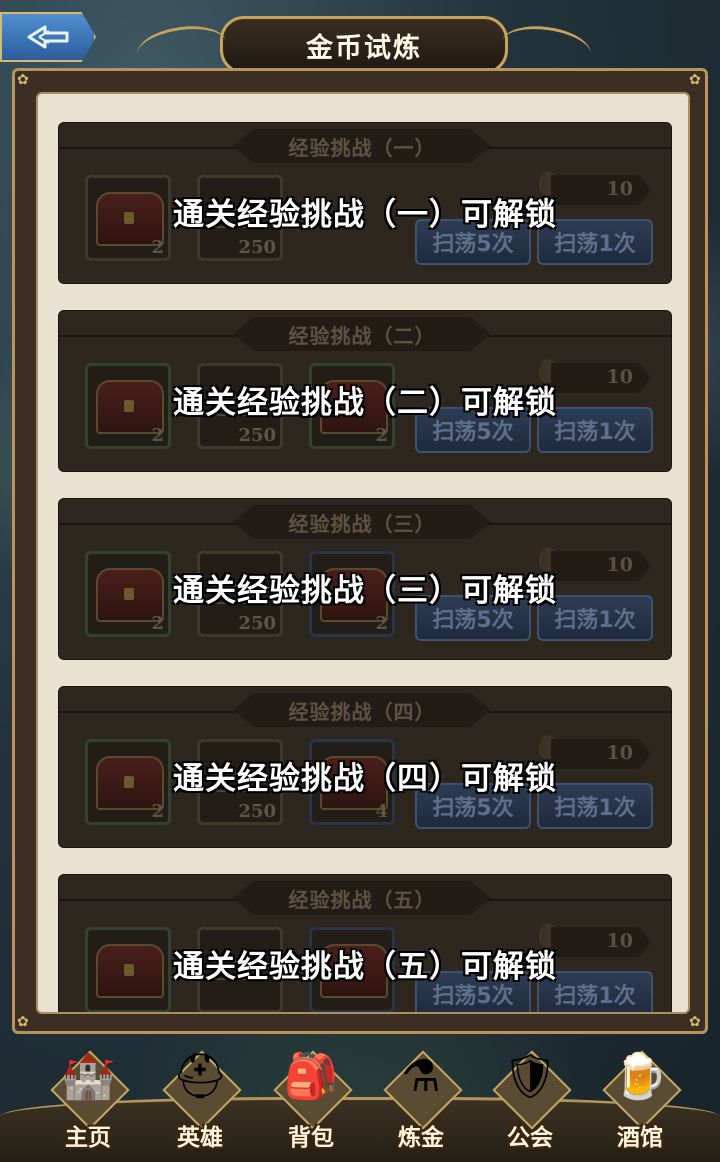  I want to click on nav-item-2: 🎒 背包, so click(311, 1093).